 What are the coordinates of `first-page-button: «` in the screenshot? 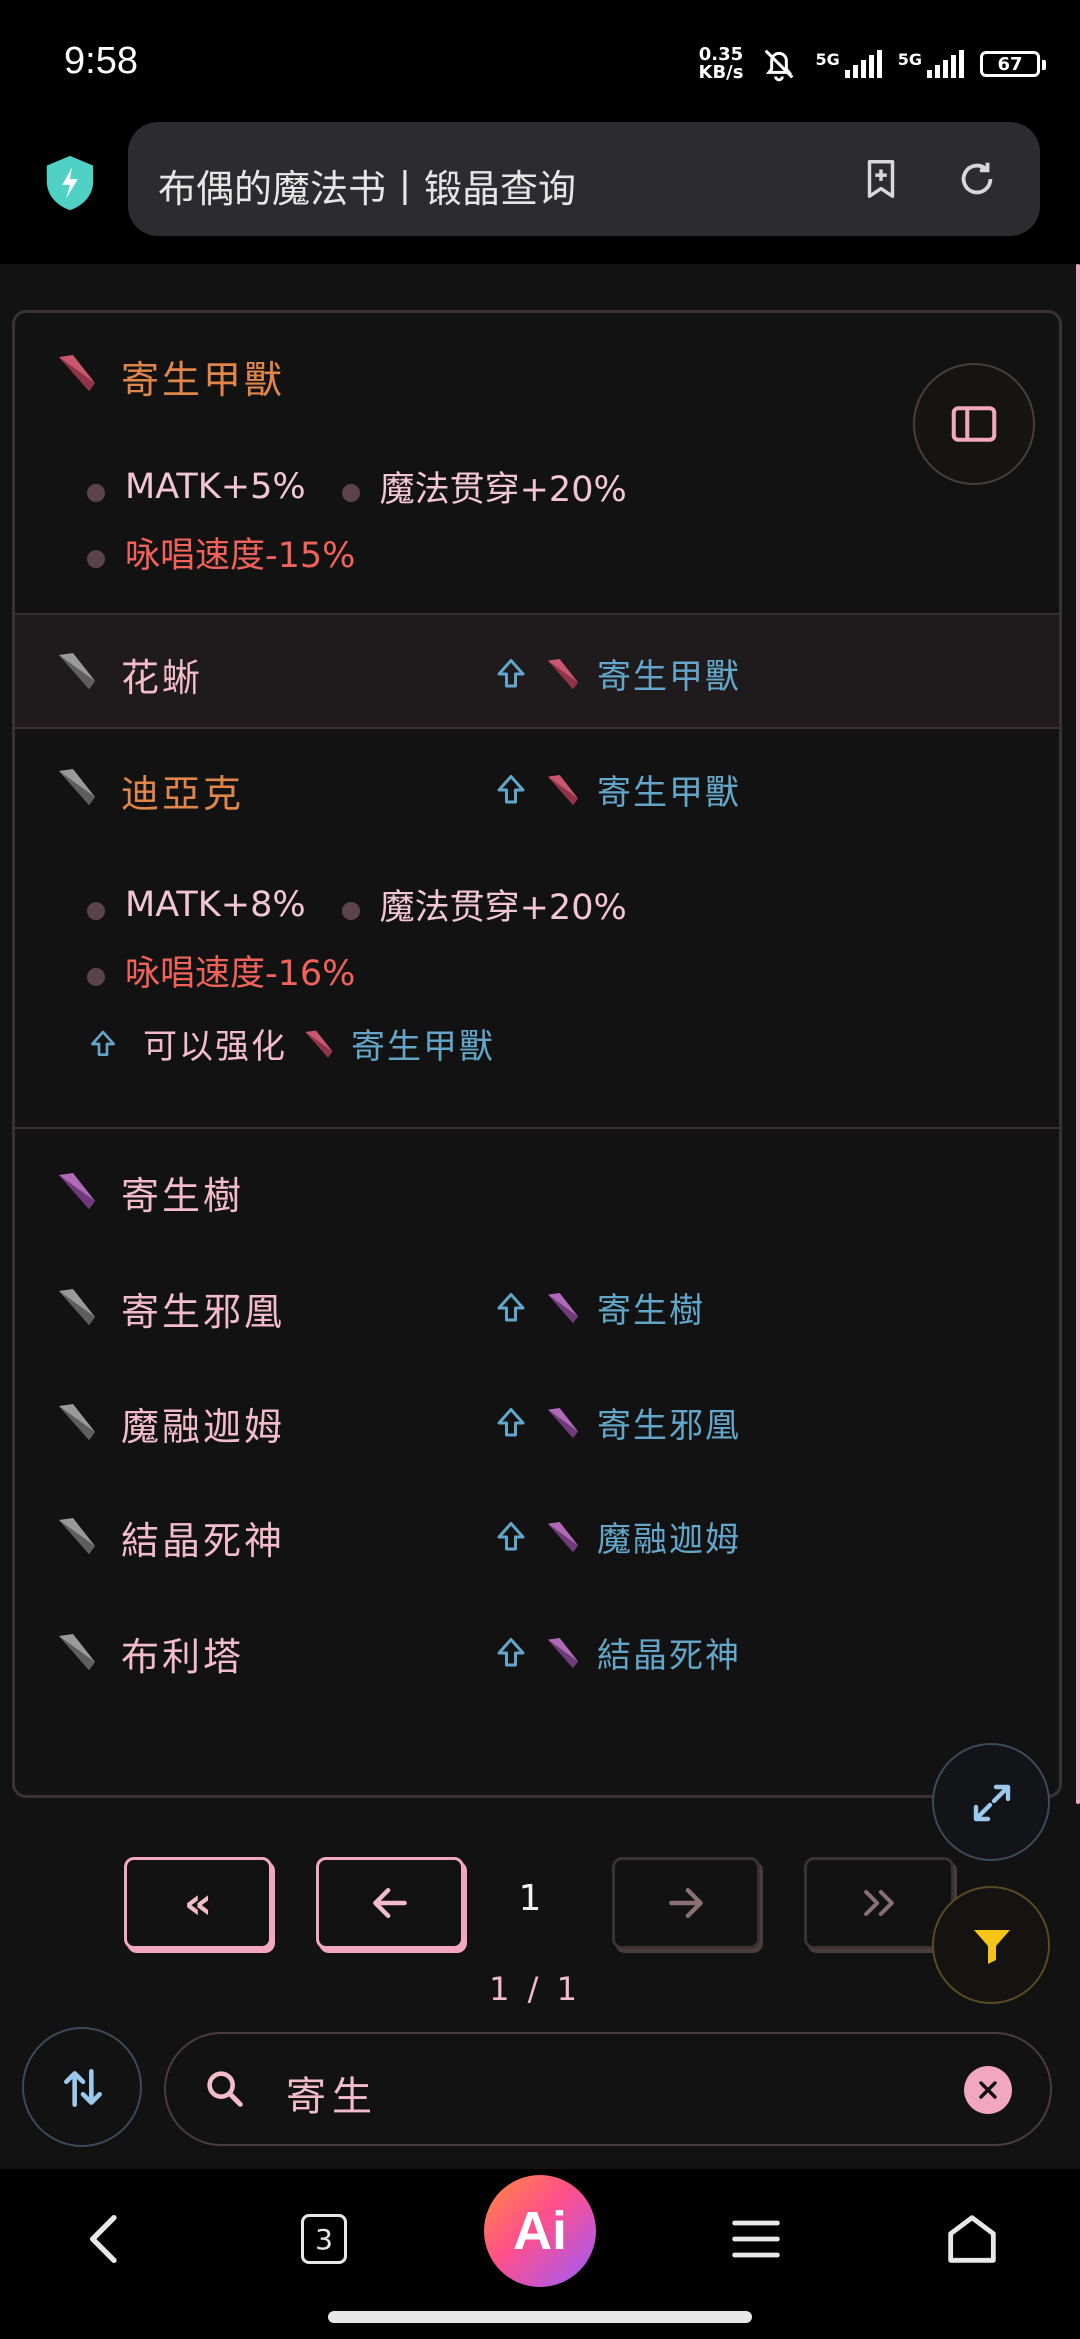 It's located at (198, 1903).